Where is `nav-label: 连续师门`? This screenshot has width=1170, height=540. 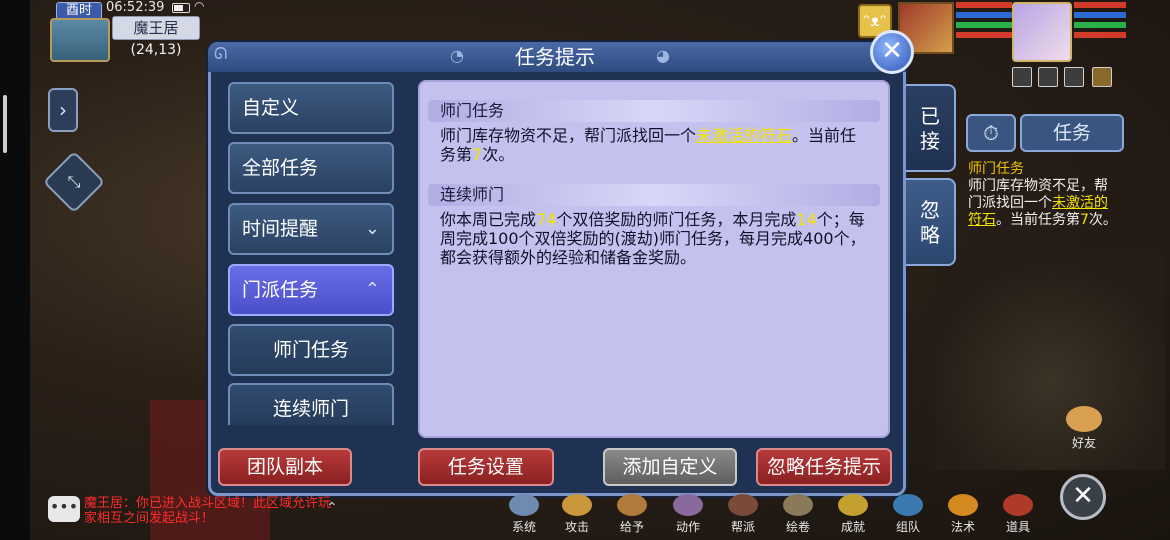
nav-label: 连续师门 is located at coordinates (310, 409).